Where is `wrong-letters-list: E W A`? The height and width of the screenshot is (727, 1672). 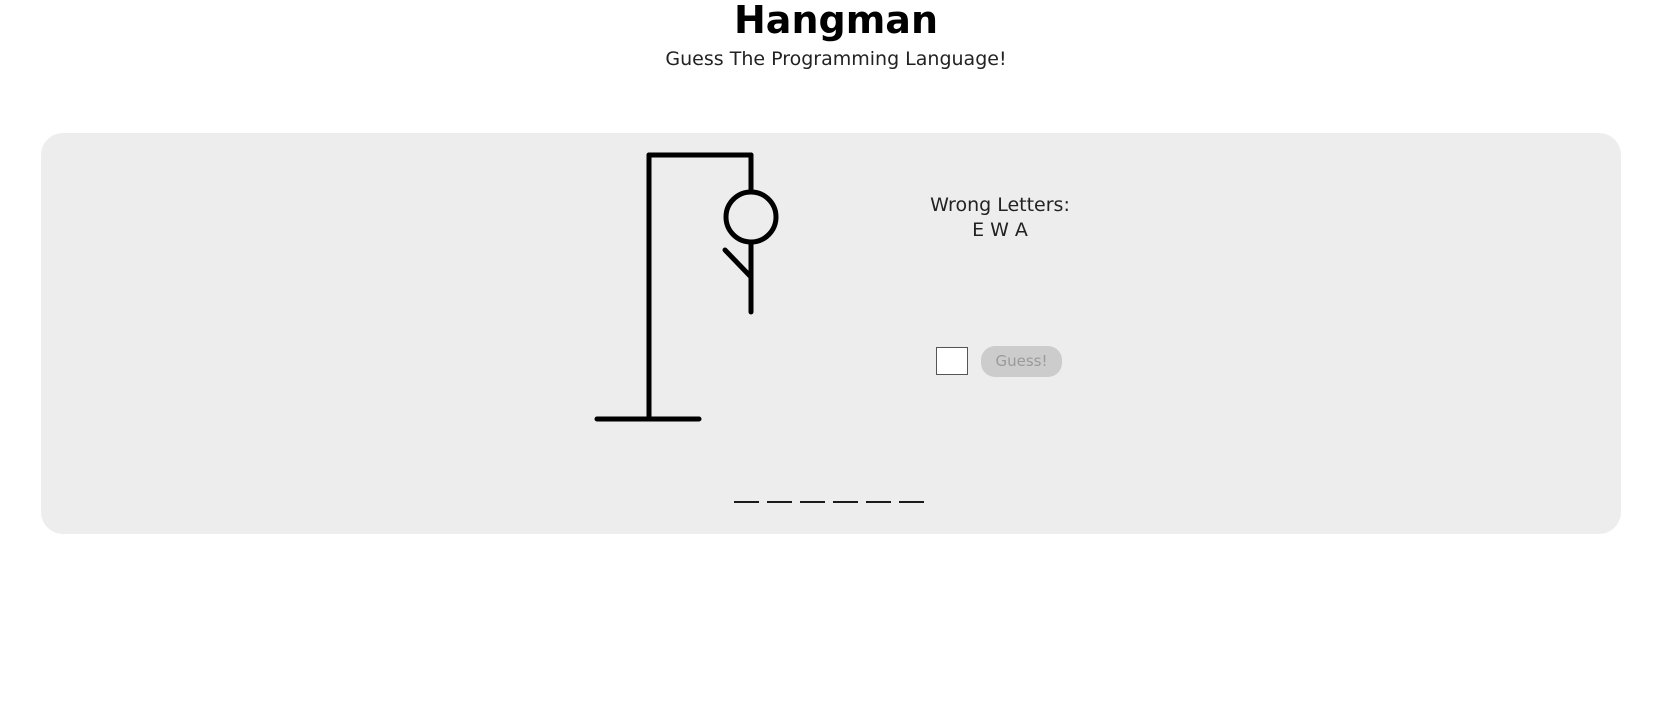 wrong-letters-list: E W A is located at coordinates (1000, 230).